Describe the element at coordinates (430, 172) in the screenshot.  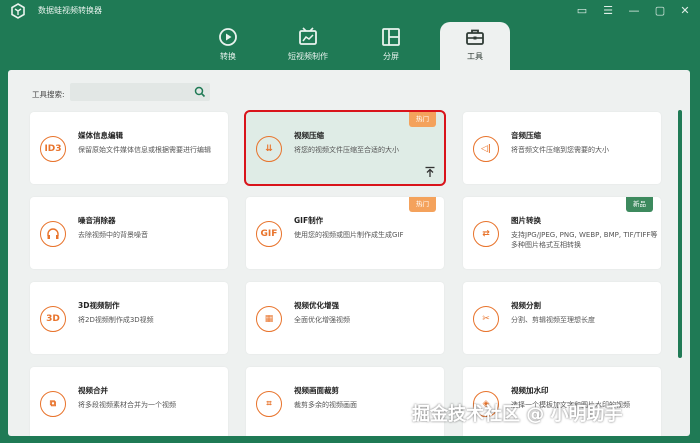
I see `pin-top-icon` at that location.